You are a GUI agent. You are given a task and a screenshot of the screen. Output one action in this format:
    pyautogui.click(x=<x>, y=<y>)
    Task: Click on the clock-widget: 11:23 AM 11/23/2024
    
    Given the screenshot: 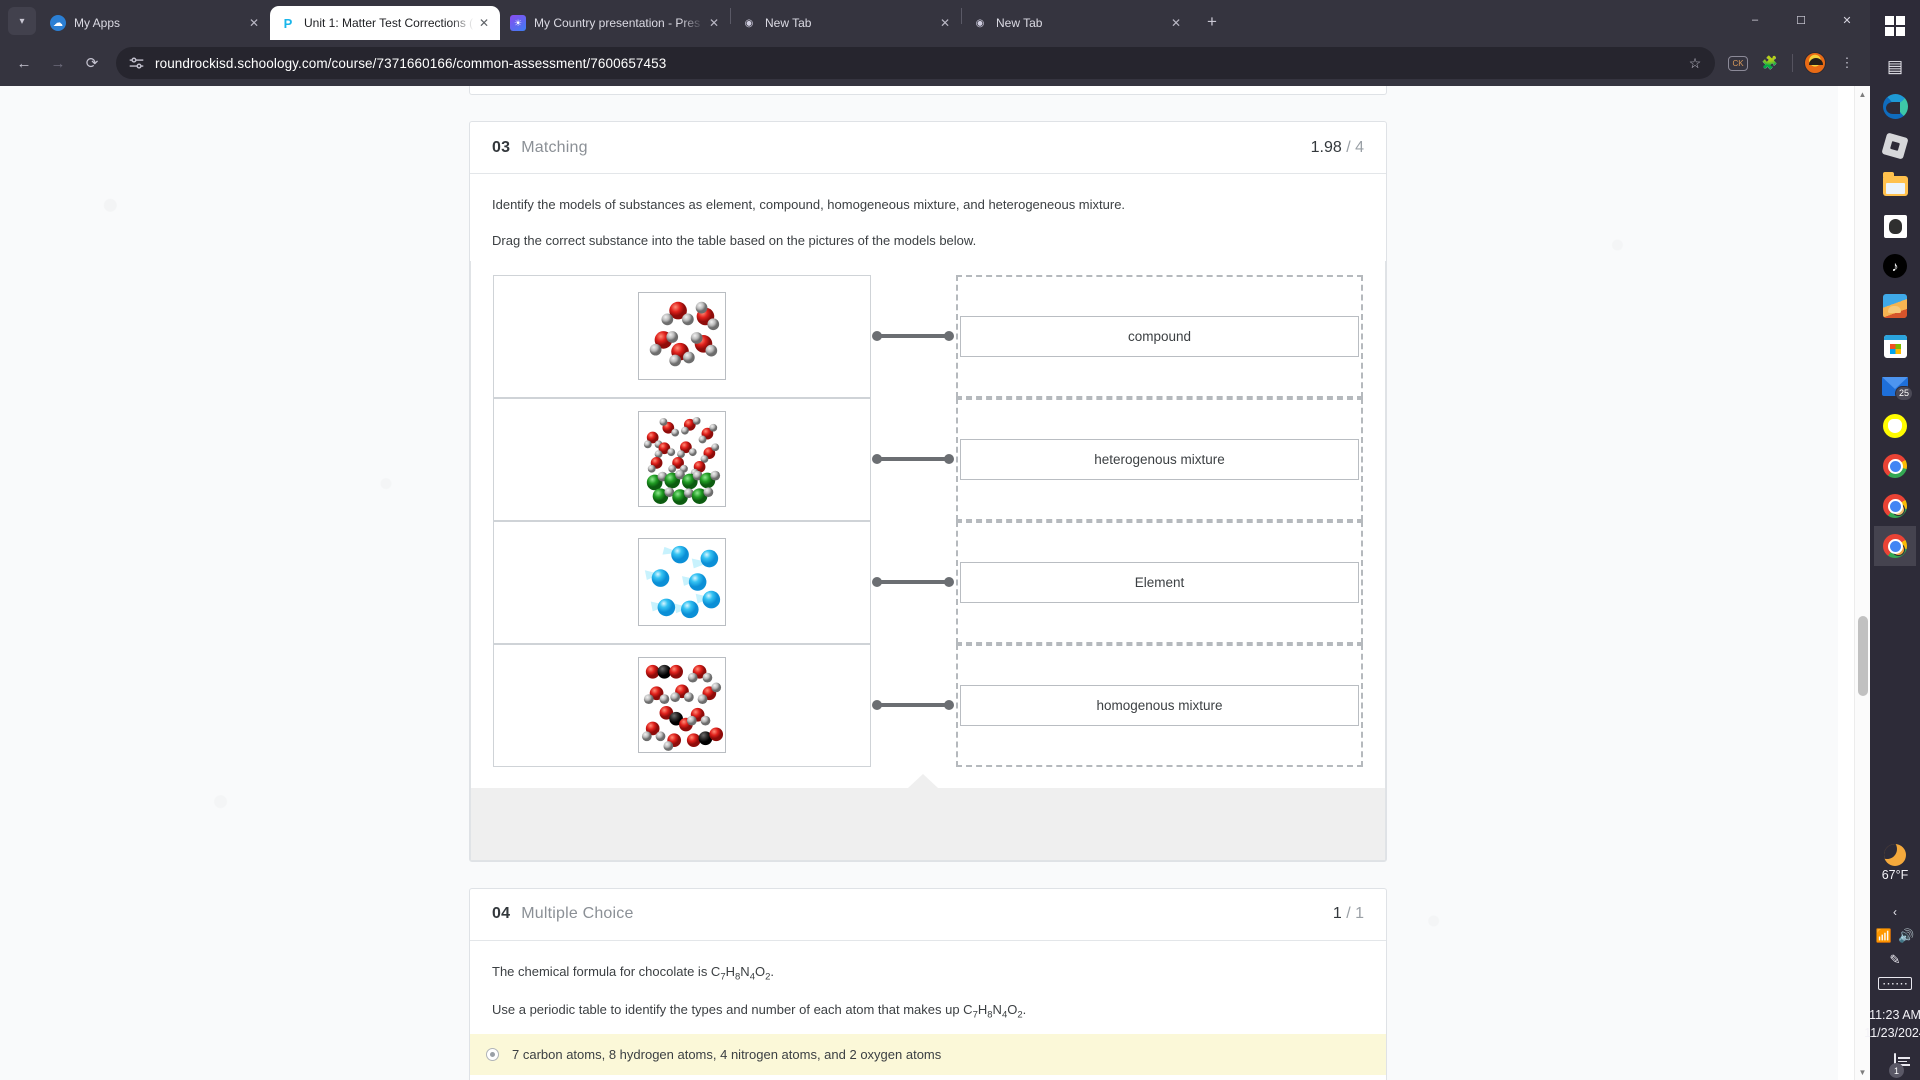 What is the action you would take?
    pyautogui.click(x=1892, y=1024)
    